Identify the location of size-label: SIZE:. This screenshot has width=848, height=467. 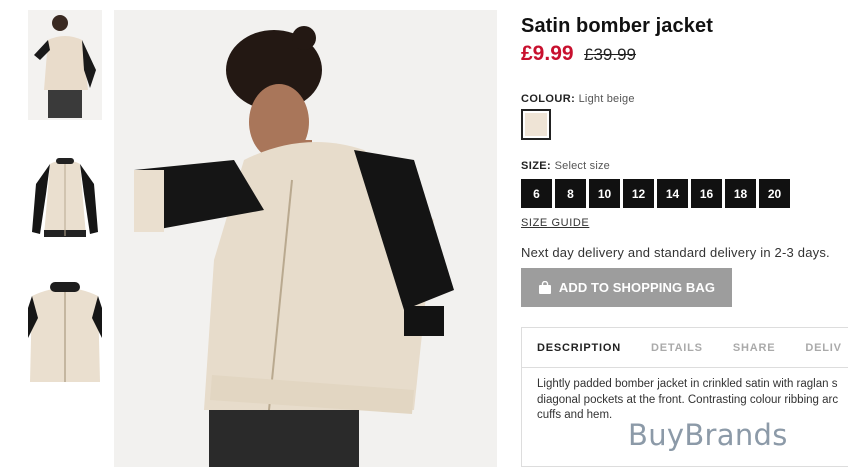
(536, 166).